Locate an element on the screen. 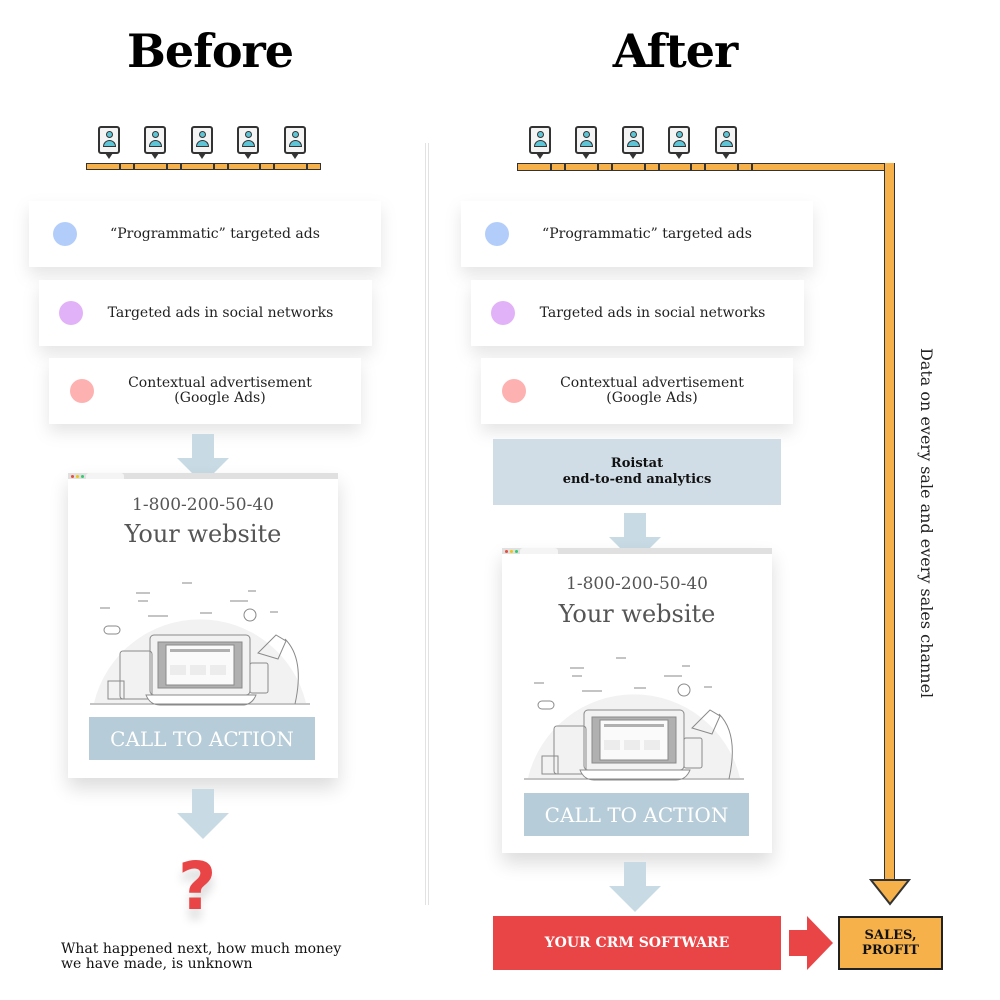 This screenshot has height=1000, width=1000. arrow-right-icon is located at coordinates (811, 943).